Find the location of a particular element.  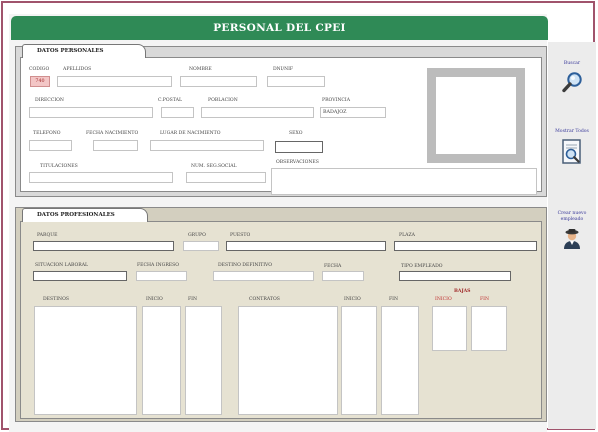

provincia-field: BADAJOZ is located at coordinates (353, 112).